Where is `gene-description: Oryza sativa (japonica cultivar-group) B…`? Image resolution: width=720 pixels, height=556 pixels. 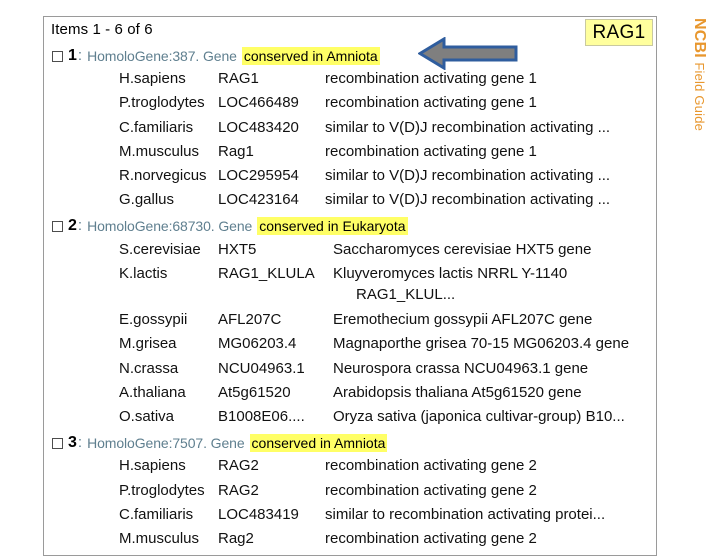
gene-description: Oryza sativa (japonica cultivar-group) B… is located at coordinates (479, 416).